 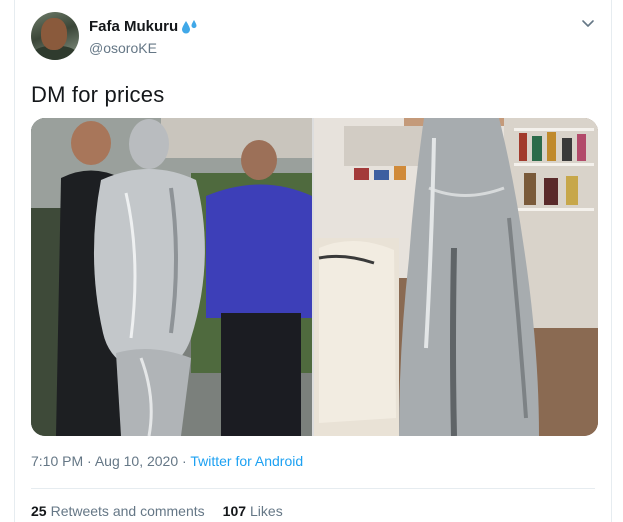 What do you see at coordinates (313, 488) in the screenshot?
I see `divider` at bounding box center [313, 488].